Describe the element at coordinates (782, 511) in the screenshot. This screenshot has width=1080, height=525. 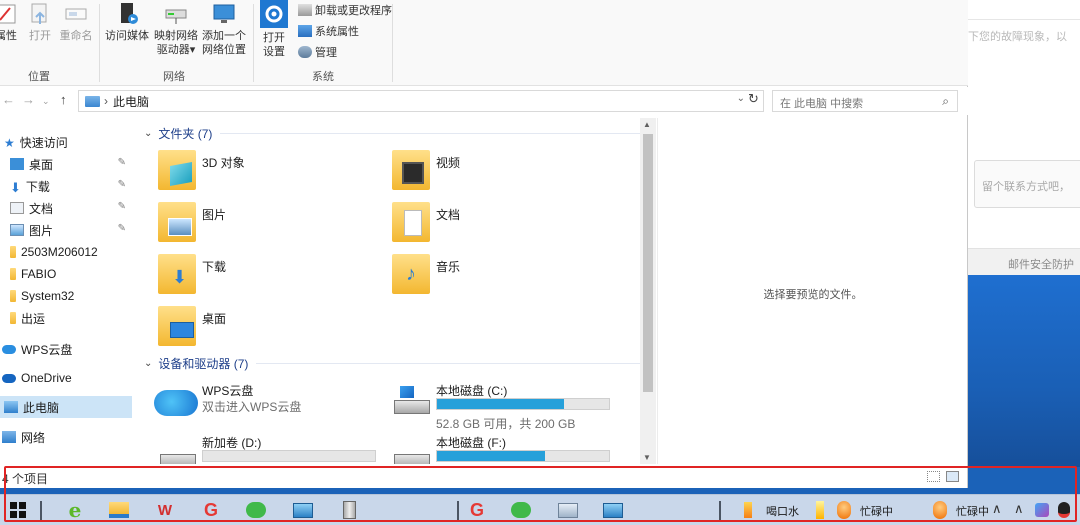
I see `tray-text-drink-water: 喝口水` at that location.